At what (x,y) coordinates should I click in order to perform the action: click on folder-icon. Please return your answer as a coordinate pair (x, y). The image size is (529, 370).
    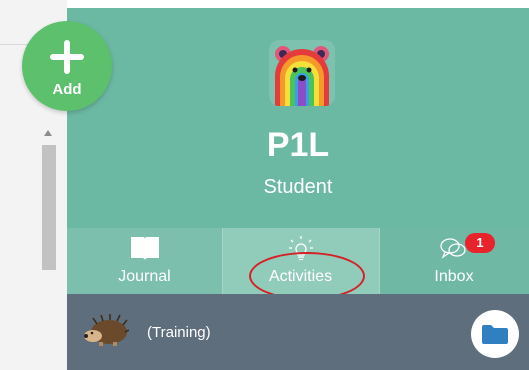
    Looking at the image, I should click on (495, 334).